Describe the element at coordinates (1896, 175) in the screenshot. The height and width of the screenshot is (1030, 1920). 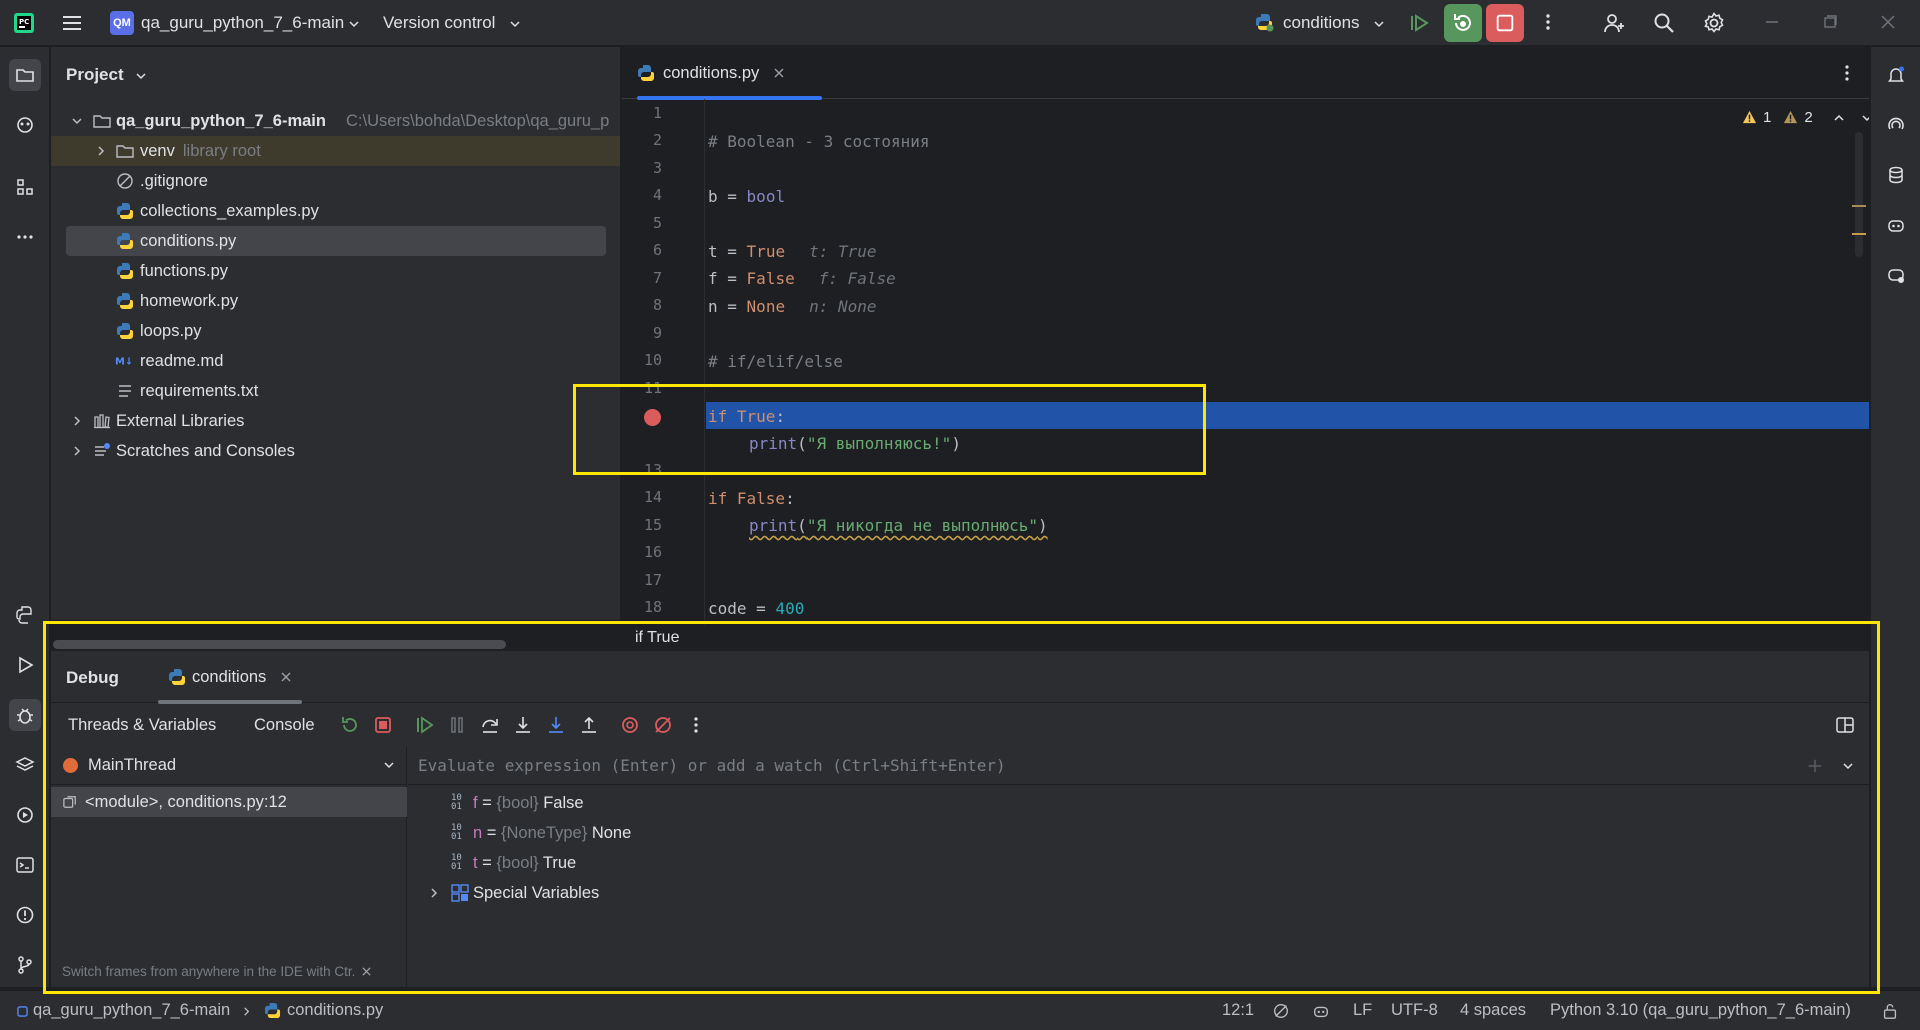
I see `database-icon` at that location.